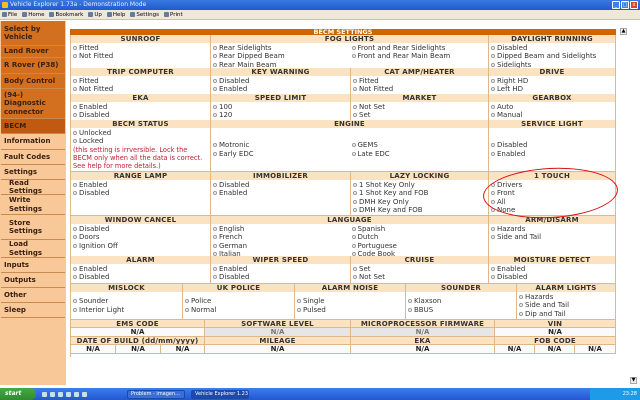 This screenshot has height=400, width=640. Describe the element at coordinates (280, 115) in the screenshot. I see `option-120: 120` at that location.